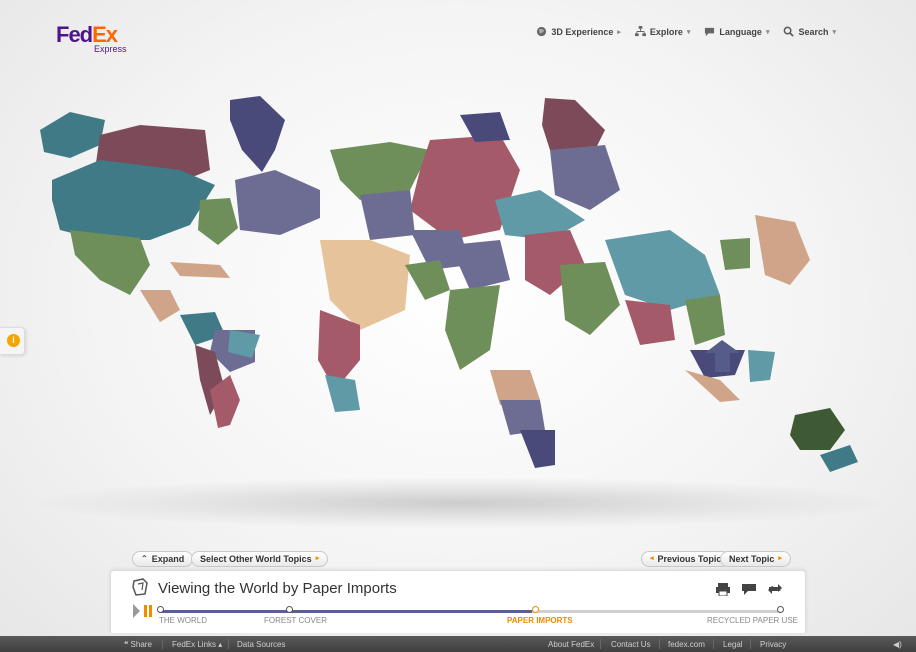 The width and height of the screenshot is (916, 652). What do you see at coordinates (652, 558) in the screenshot?
I see `chevron-left-icon: ◂` at bounding box center [652, 558].